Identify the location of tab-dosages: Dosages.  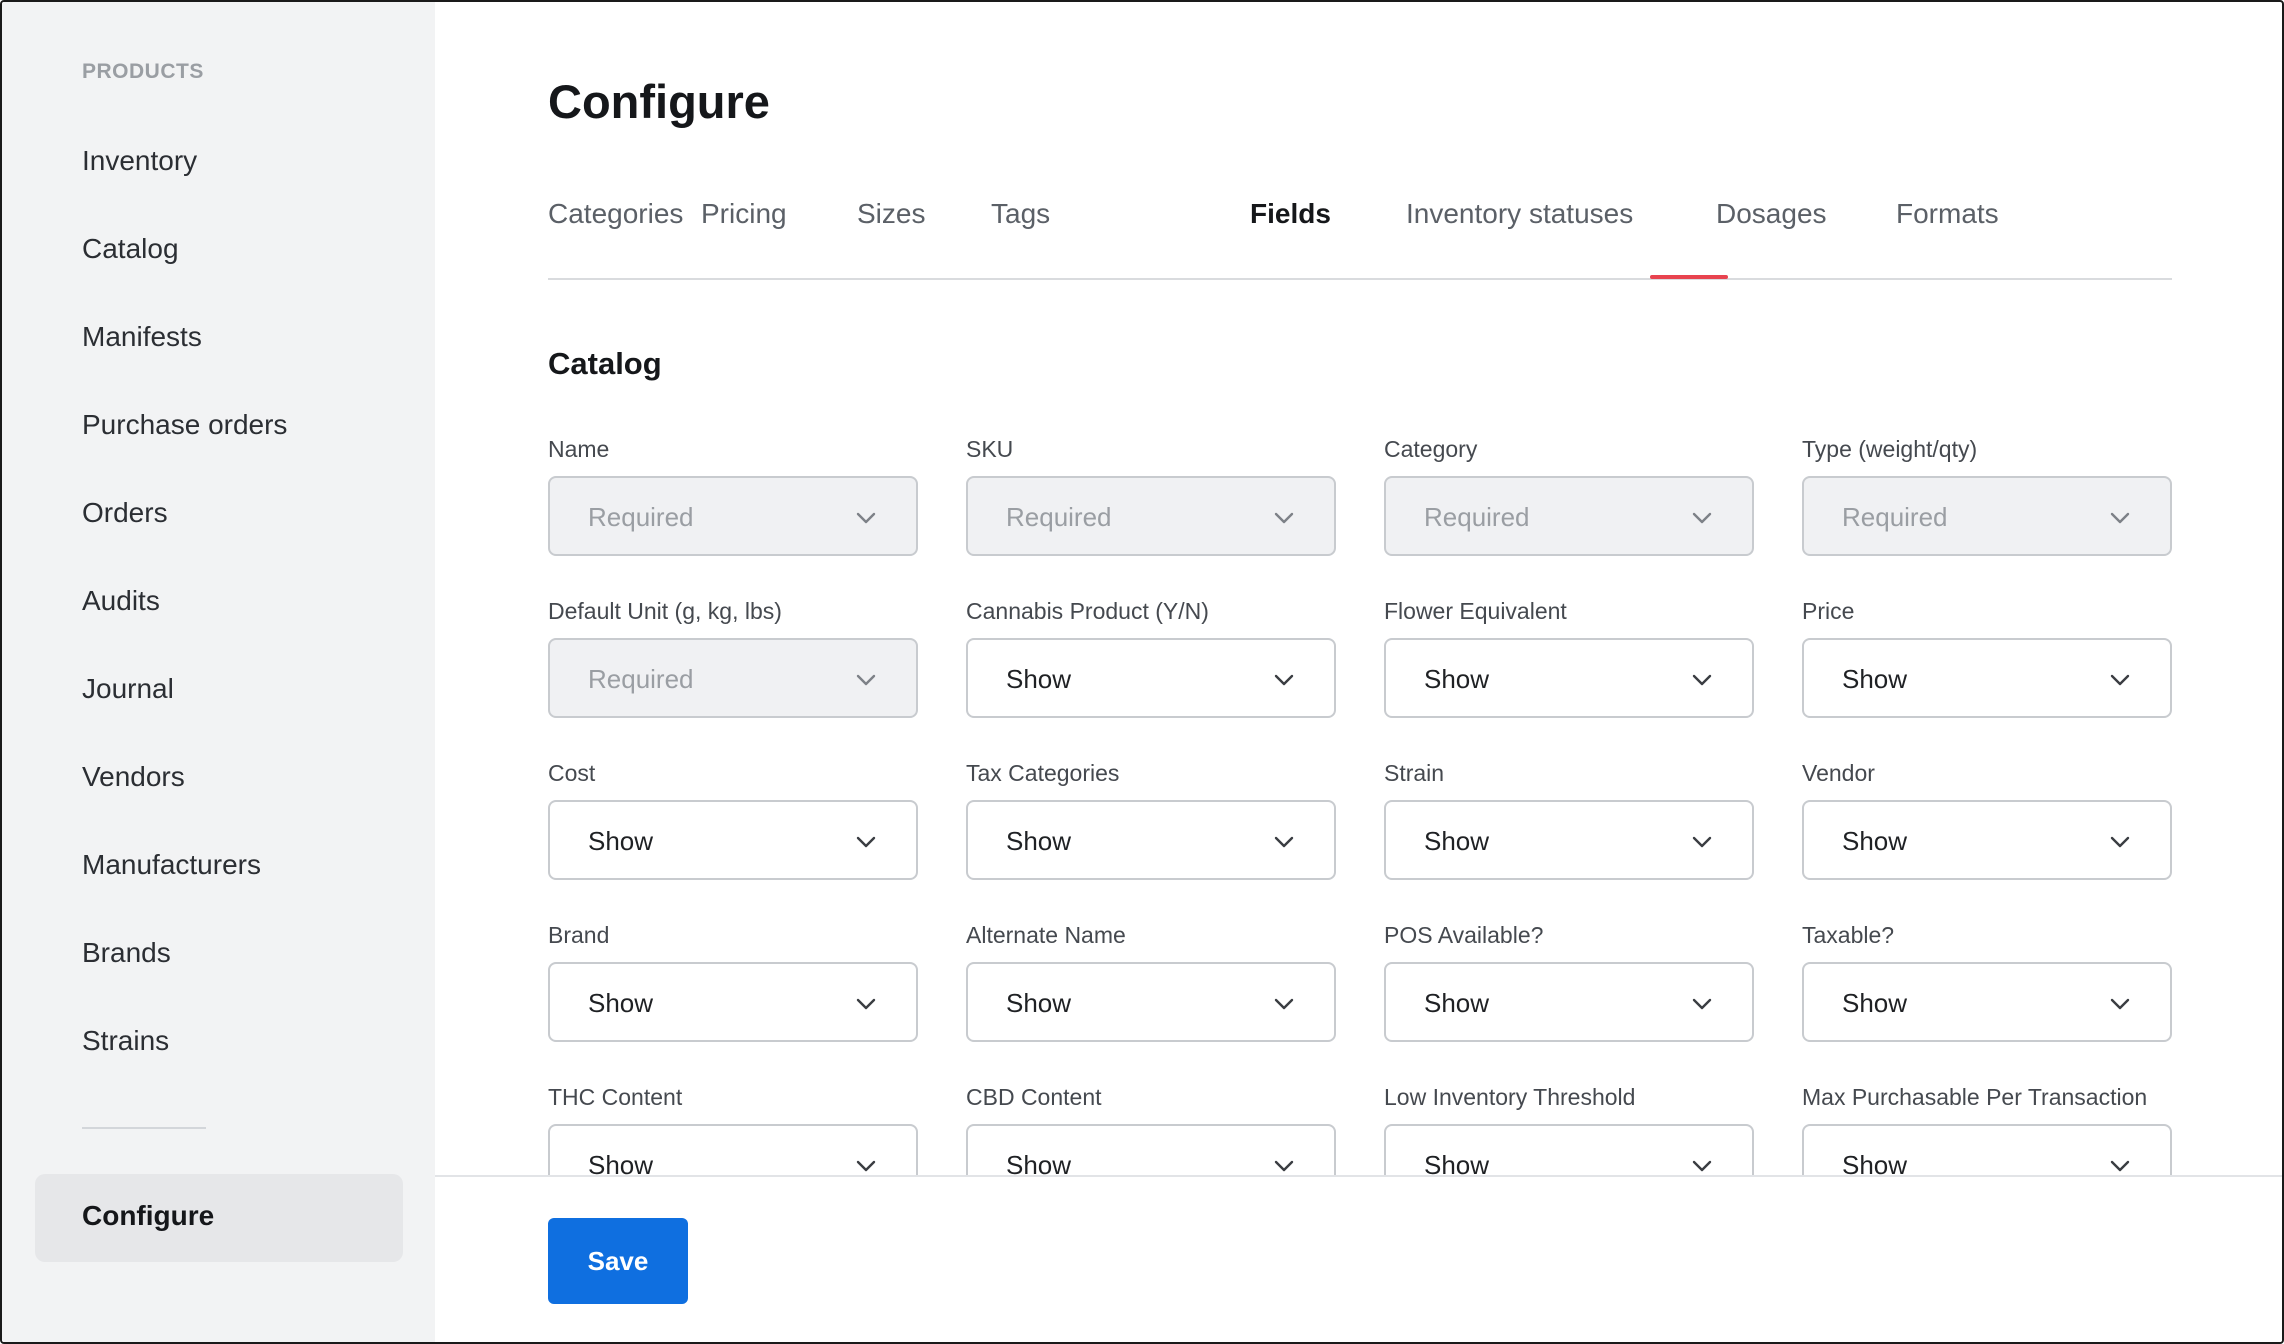
(1771, 214).